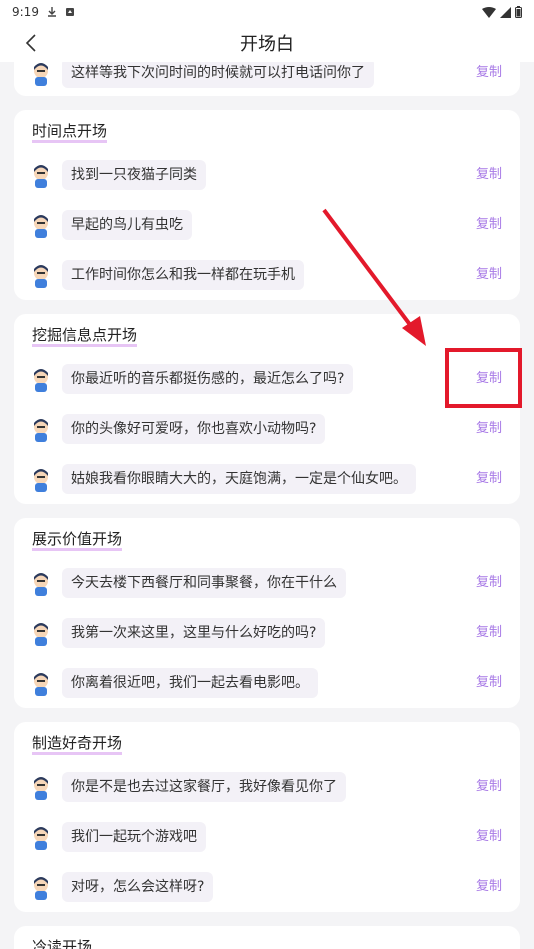 The image size is (534, 949). Describe the element at coordinates (134, 837) in the screenshot. I see `message-text: 我们一起玩个游戏吧` at that location.